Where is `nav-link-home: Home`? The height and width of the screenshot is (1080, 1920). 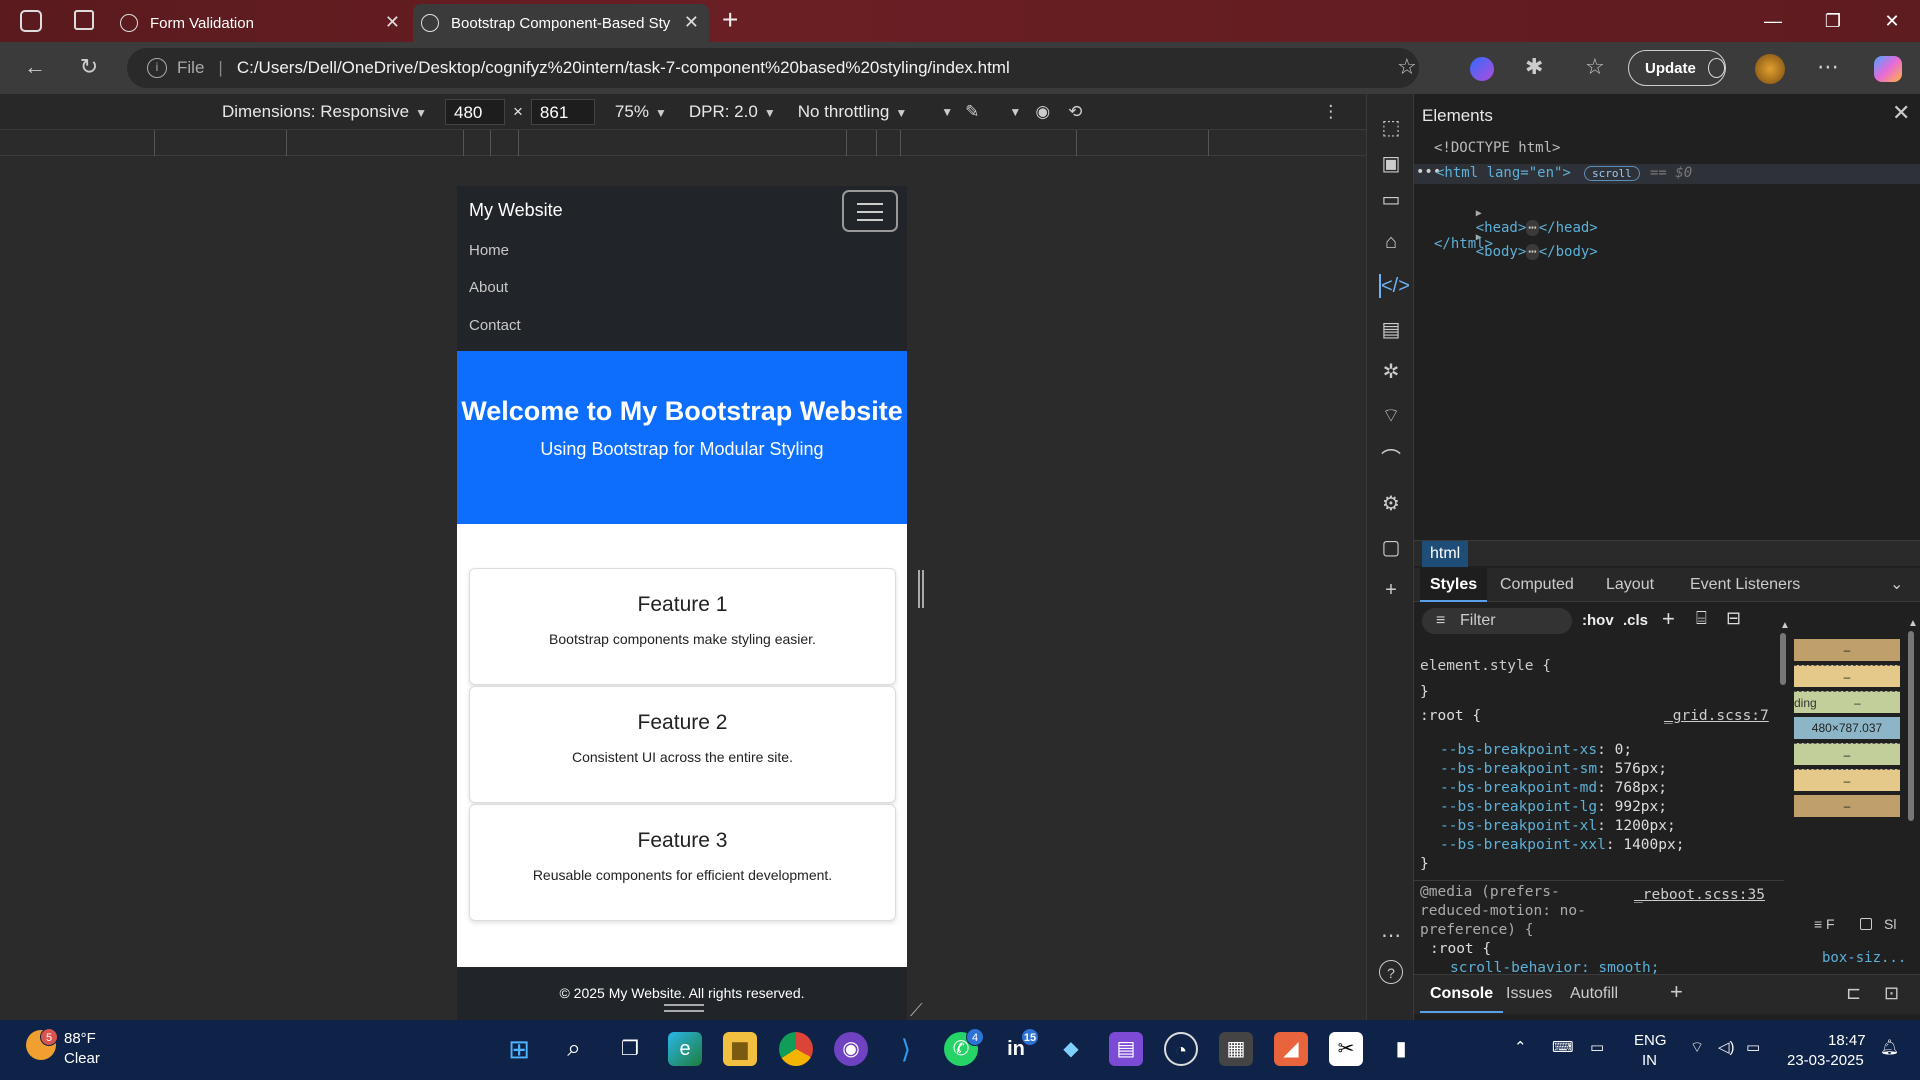
nav-link-home: Home is located at coordinates (489, 250).